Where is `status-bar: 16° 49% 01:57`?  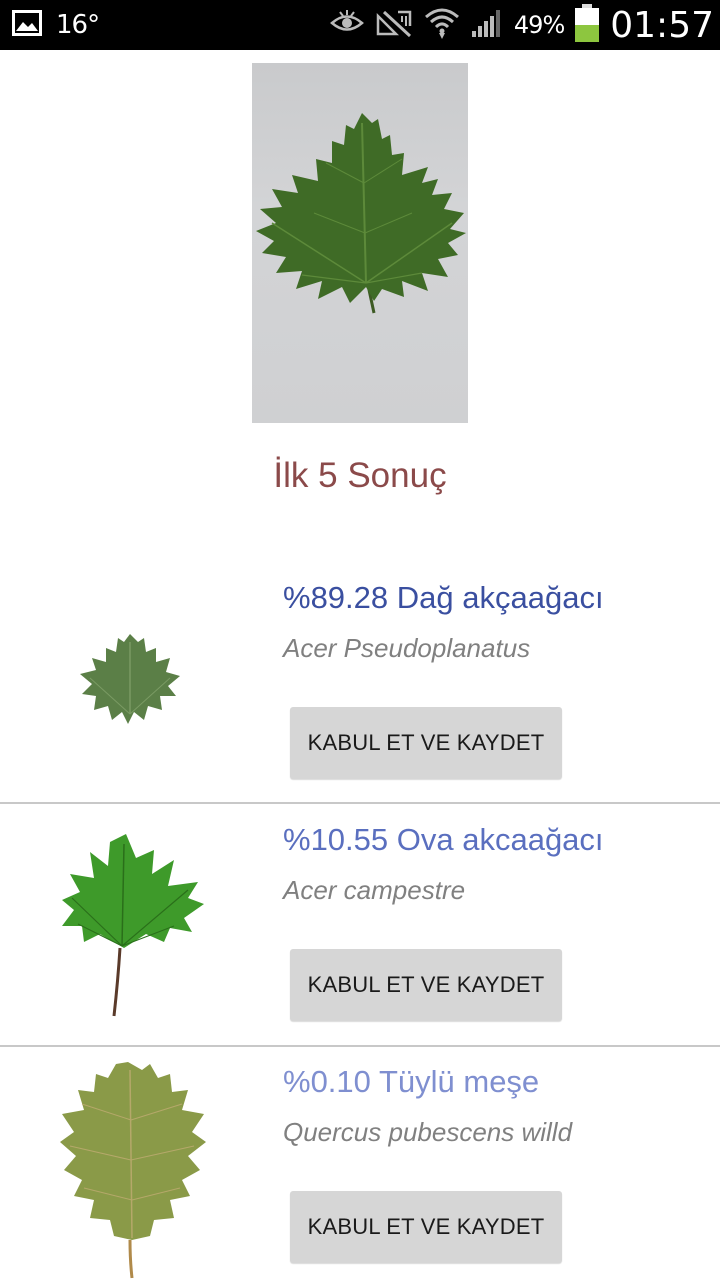 status-bar: 16° 49% 01:57 is located at coordinates (360, 25).